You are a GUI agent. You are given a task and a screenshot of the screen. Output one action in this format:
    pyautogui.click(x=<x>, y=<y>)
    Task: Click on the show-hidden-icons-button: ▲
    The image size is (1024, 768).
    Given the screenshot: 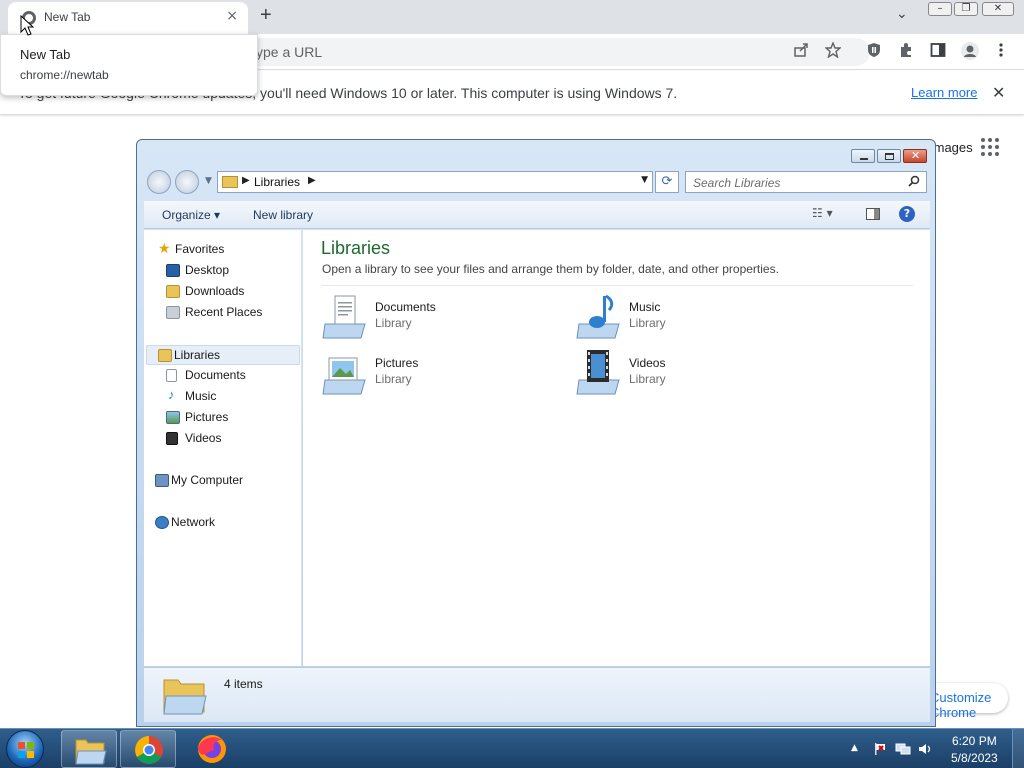 What is the action you would take?
    pyautogui.click(x=854, y=748)
    